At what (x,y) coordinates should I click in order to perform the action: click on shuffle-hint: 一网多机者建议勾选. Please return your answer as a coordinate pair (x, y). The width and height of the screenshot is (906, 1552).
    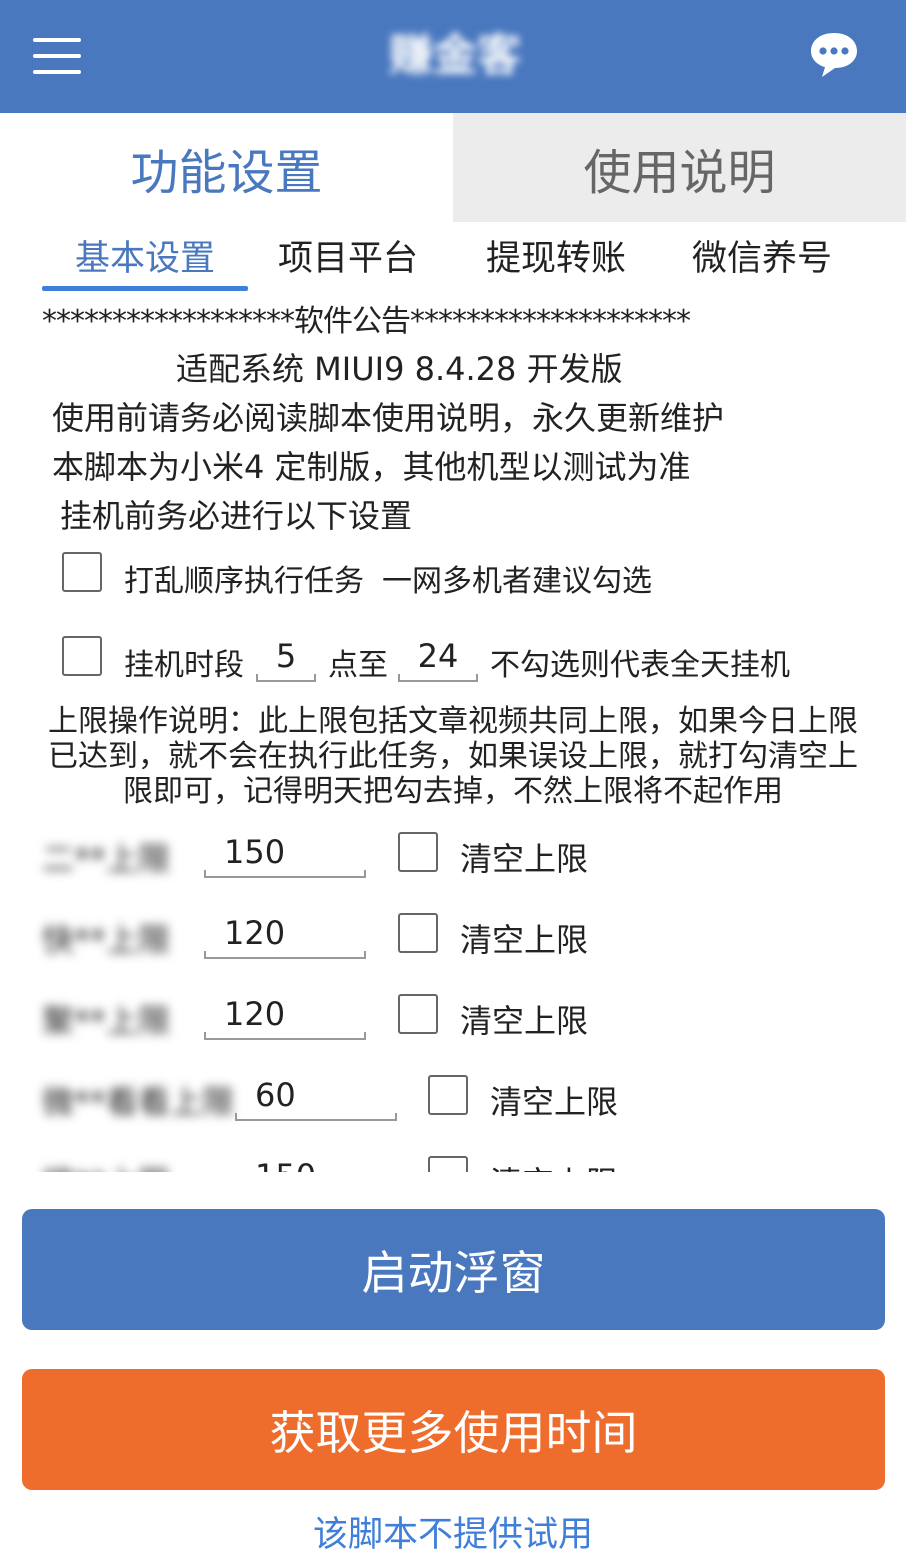
    Looking at the image, I should click on (517, 581).